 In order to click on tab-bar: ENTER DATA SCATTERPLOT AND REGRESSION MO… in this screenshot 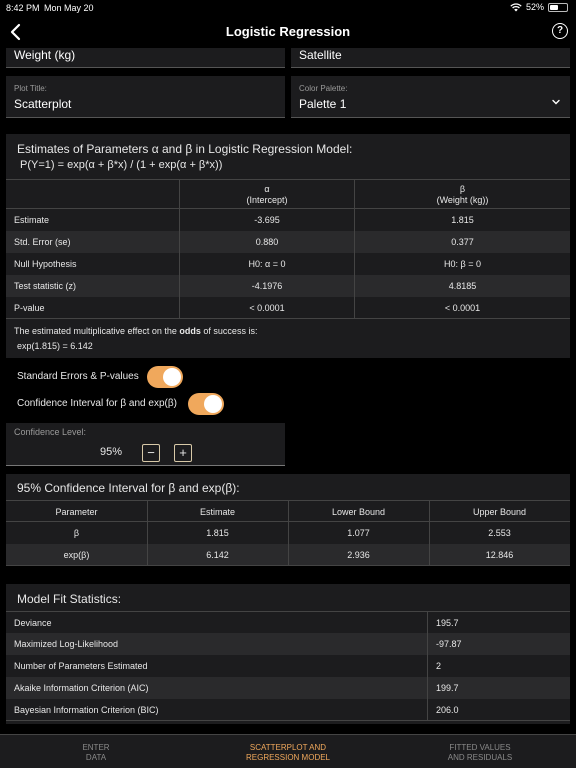, I will do `click(288, 751)`.